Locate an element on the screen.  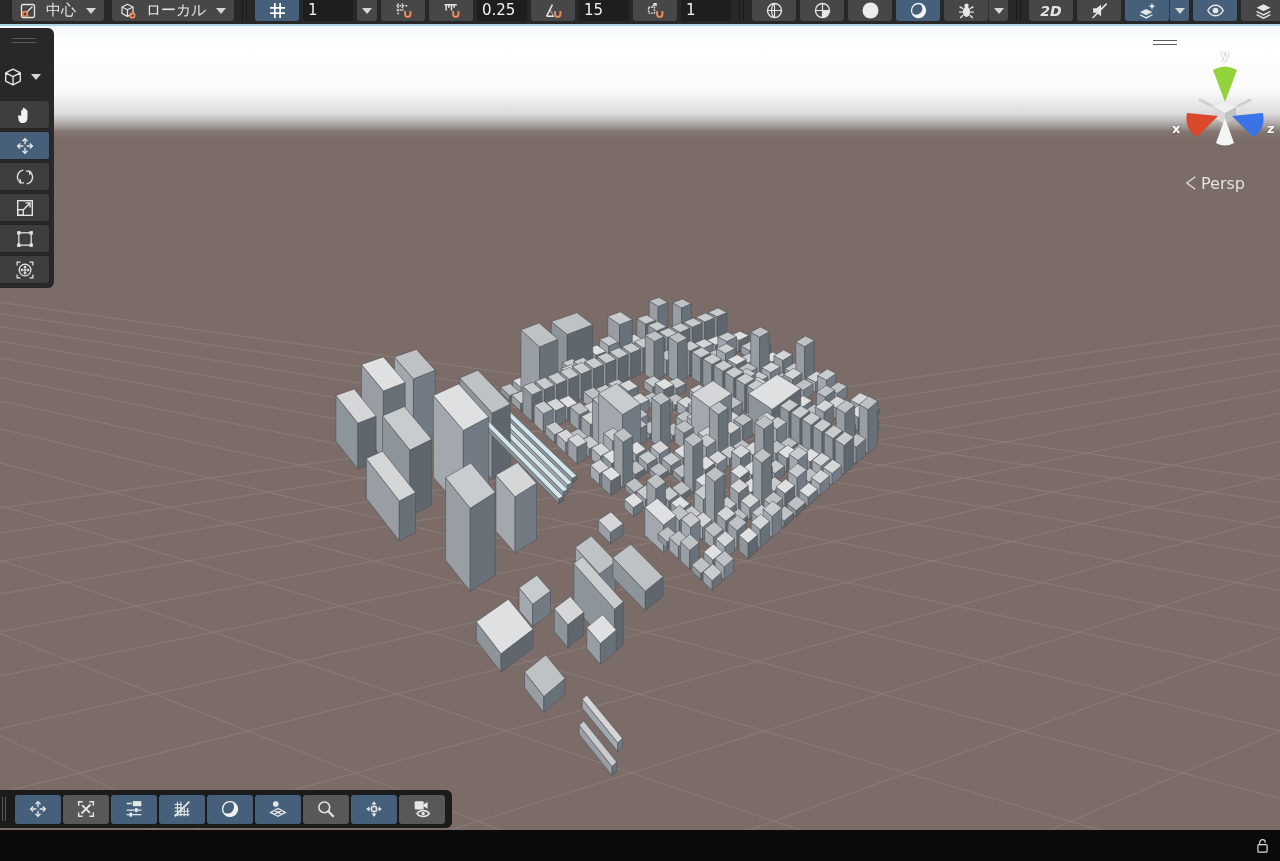
lighting-toggle is located at coordinates (918, 10).